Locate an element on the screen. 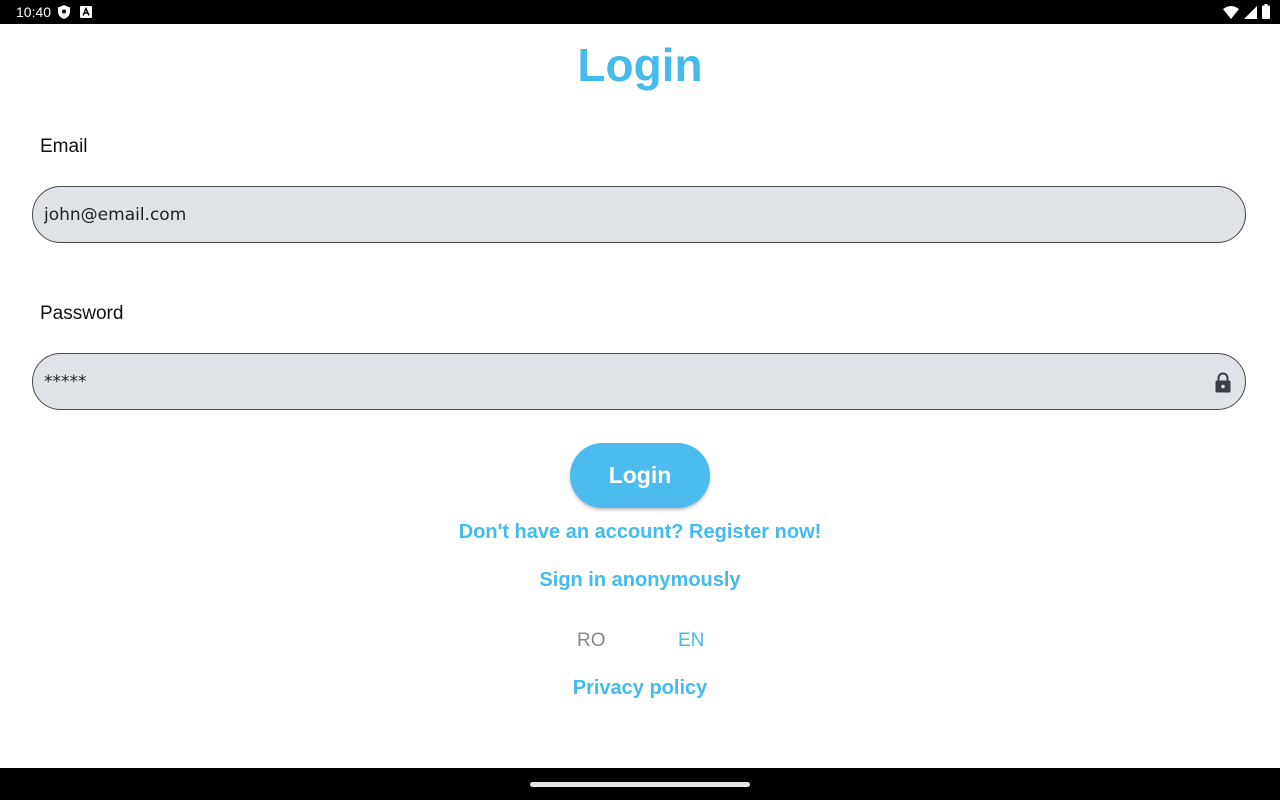 The height and width of the screenshot is (800, 1280). register-link: Don't have an account? Register now! is located at coordinates (640, 532).